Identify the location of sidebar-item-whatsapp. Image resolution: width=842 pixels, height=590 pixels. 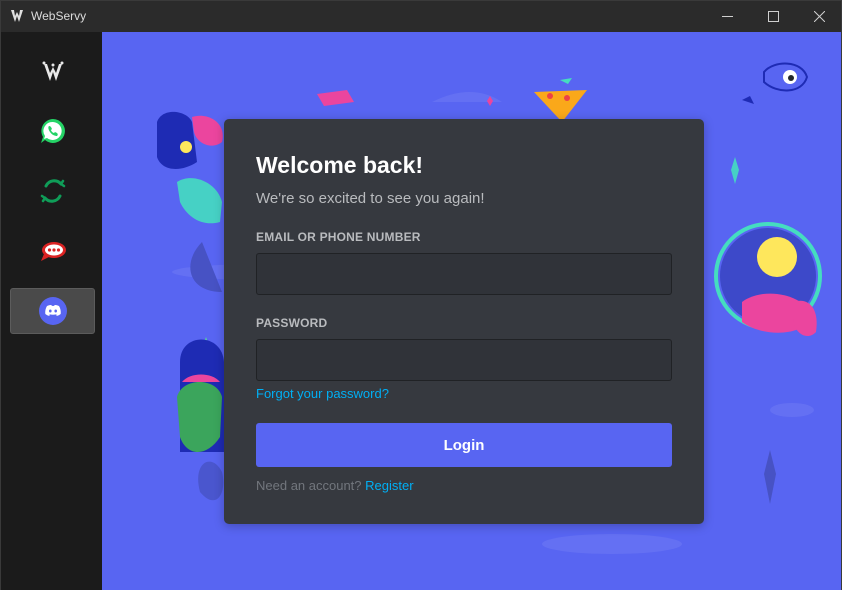
(52, 131).